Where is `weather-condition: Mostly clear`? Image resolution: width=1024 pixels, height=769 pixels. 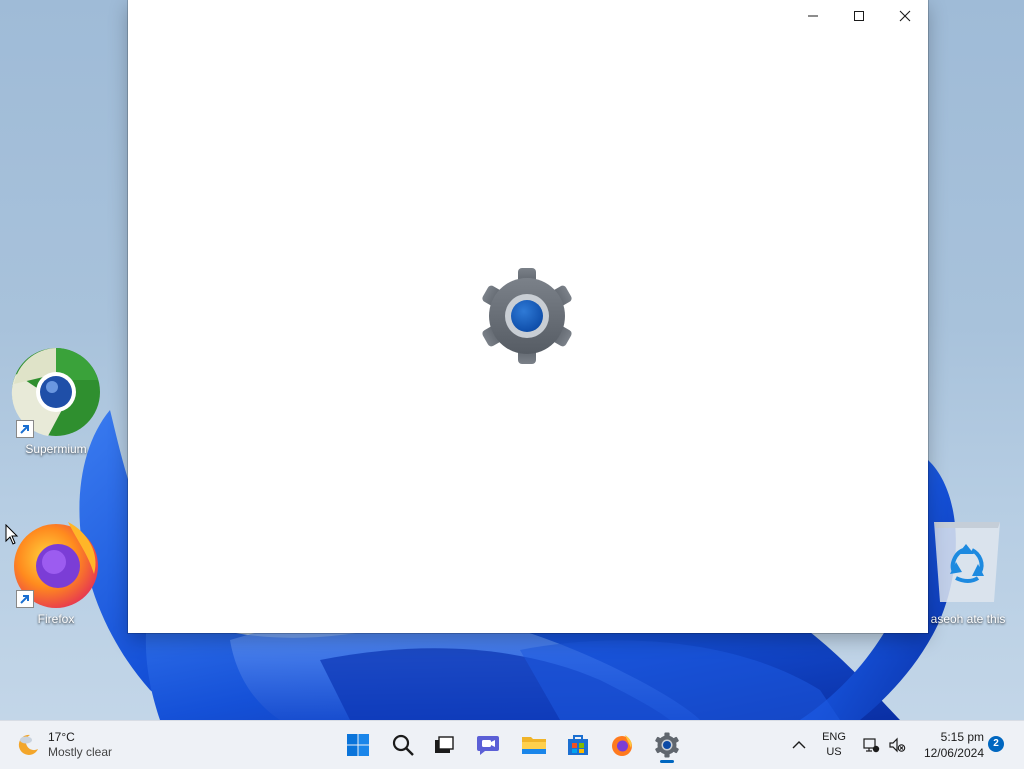
weather-condition: Mostly clear is located at coordinates (80, 752).